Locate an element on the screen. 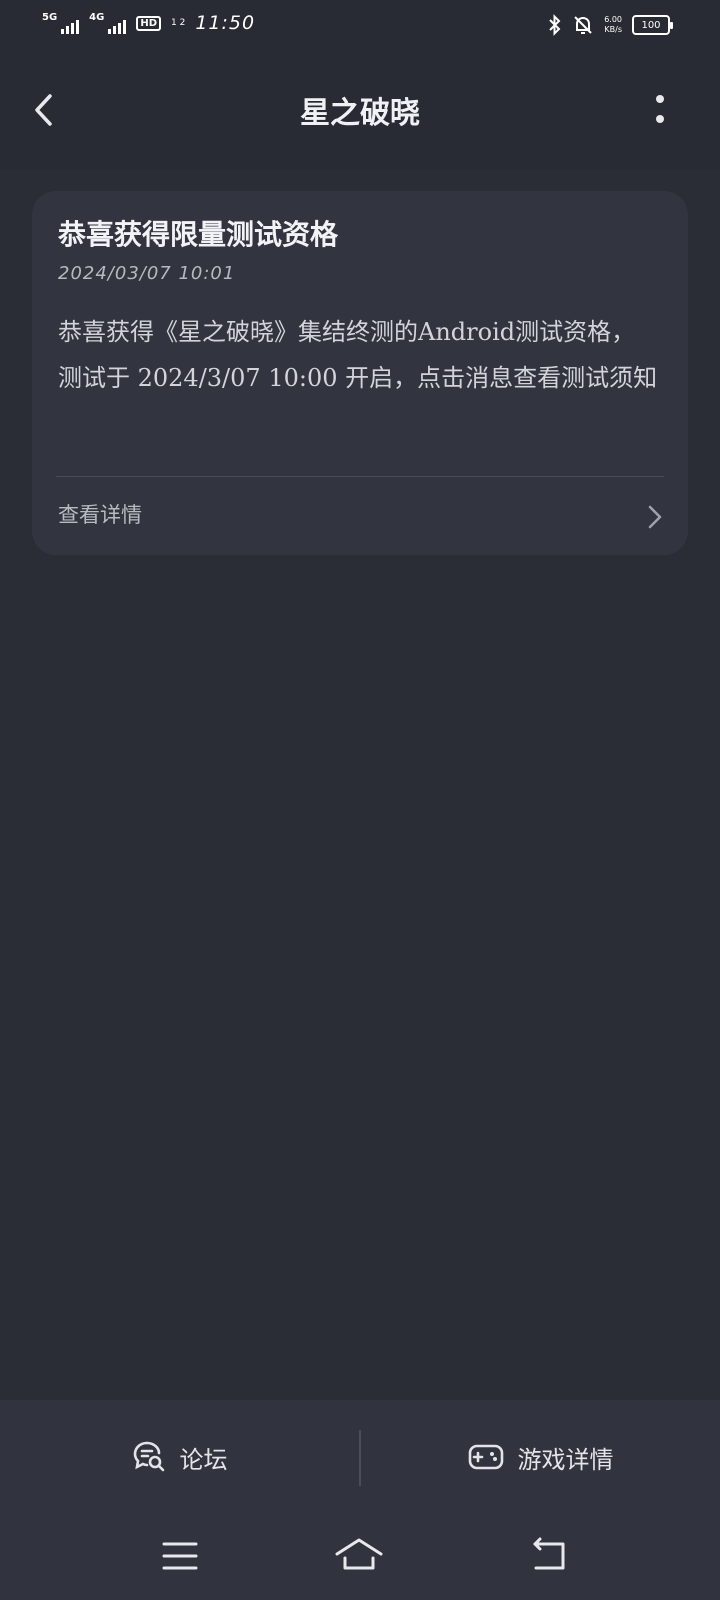  signal-4g-icon: 4G is located at coordinates (108, 23).